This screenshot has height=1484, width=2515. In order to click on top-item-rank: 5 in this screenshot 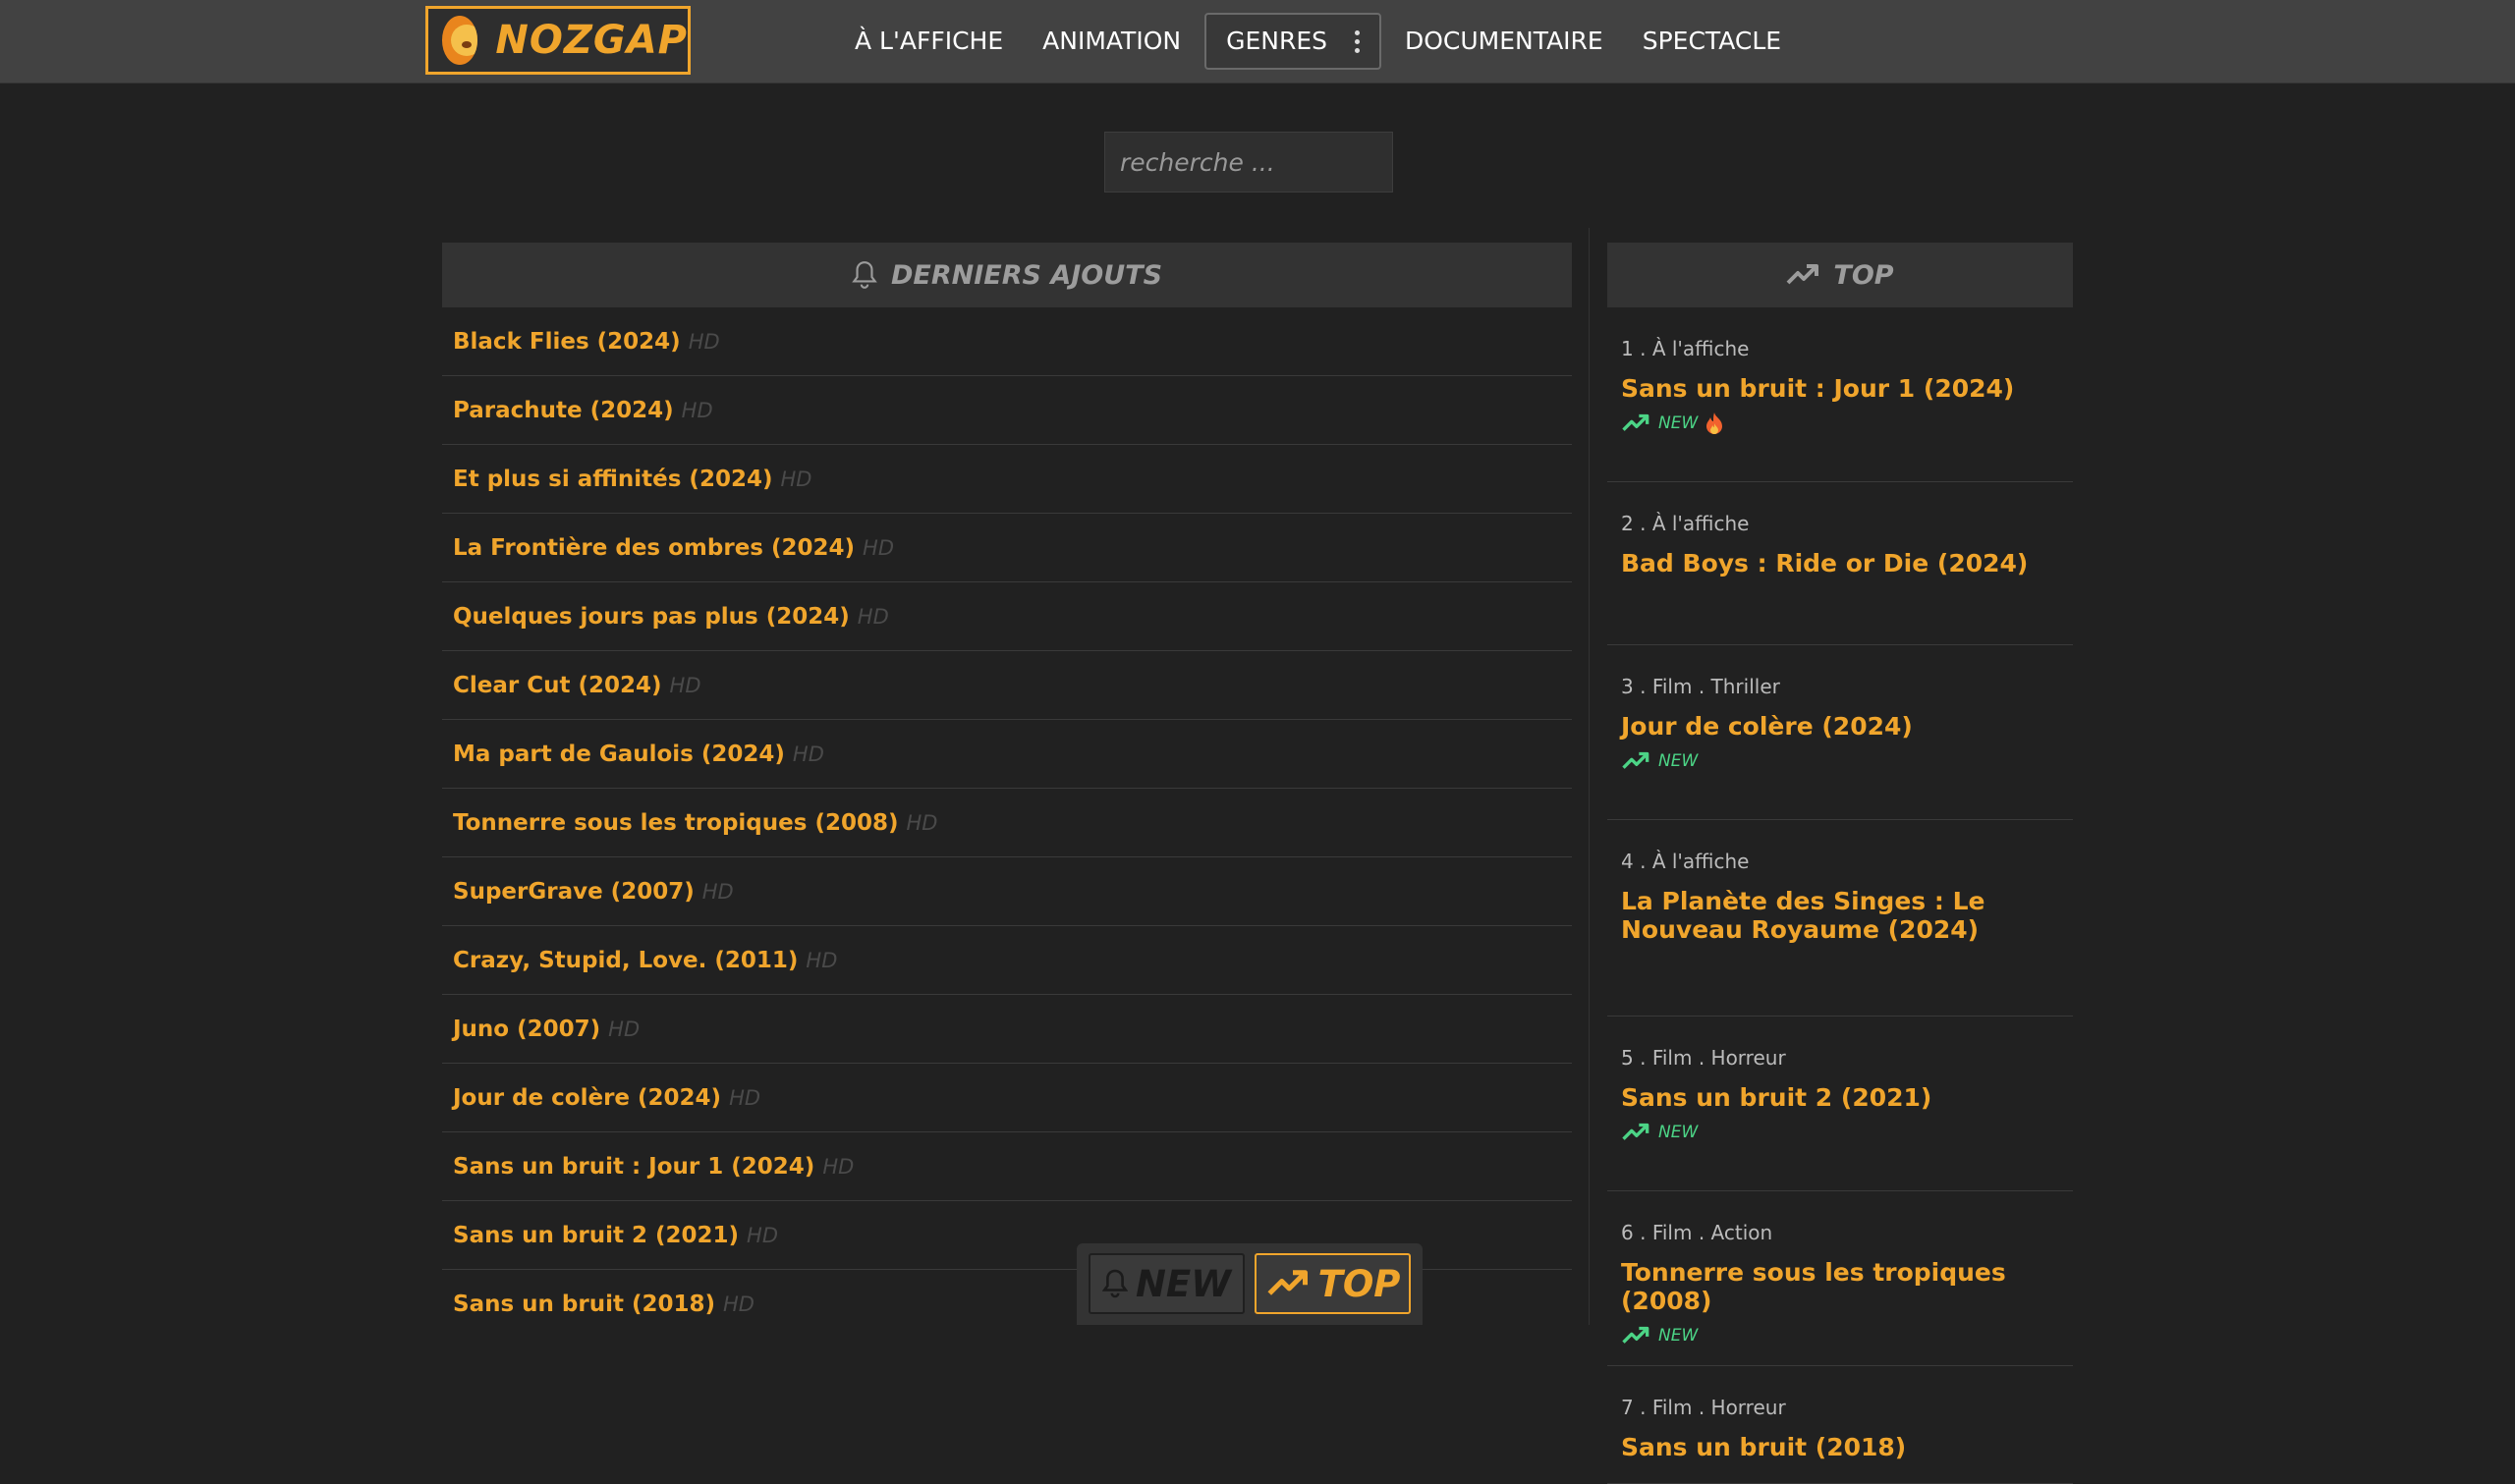, I will do `click(1627, 1058)`.